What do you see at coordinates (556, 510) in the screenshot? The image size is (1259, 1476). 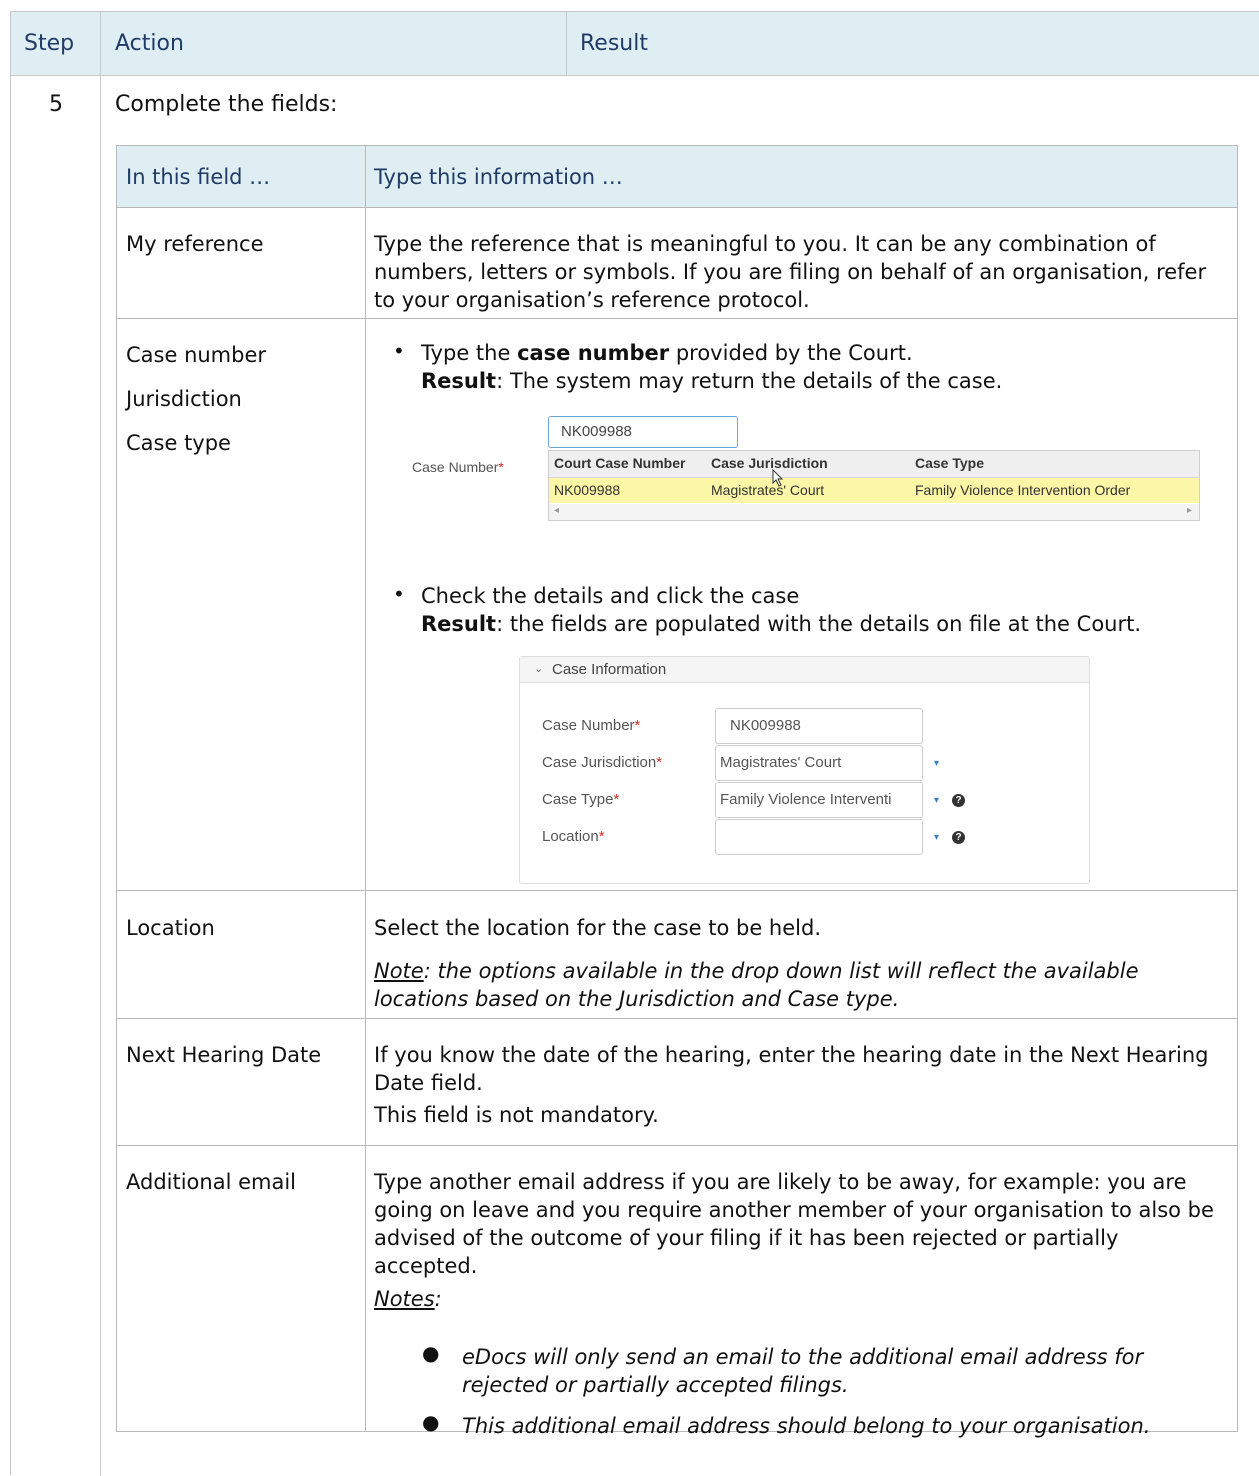 I see `scroll-left-icon: ◂` at bounding box center [556, 510].